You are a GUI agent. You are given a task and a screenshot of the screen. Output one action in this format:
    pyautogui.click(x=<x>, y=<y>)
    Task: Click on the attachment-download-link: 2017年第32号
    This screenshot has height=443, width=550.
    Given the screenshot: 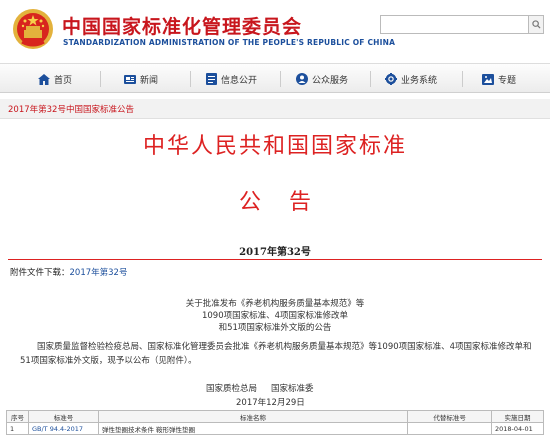 What is the action you would take?
    pyautogui.click(x=99, y=273)
    